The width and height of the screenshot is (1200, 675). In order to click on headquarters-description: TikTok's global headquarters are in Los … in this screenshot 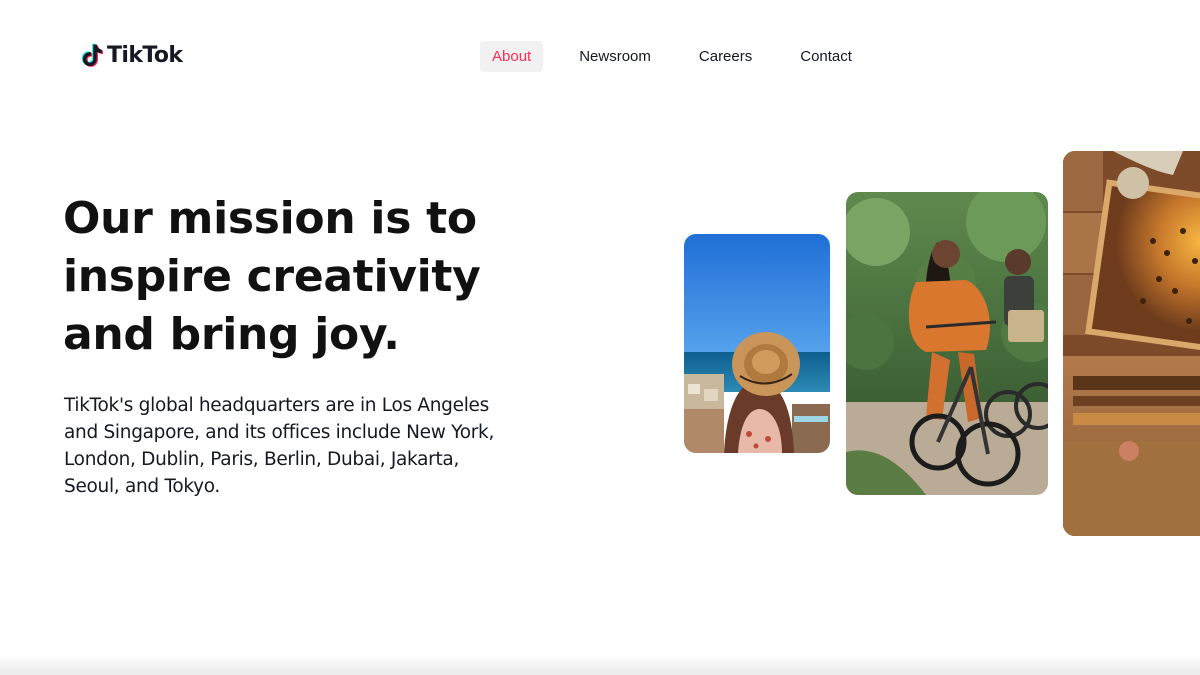, I will do `click(279, 446)`.